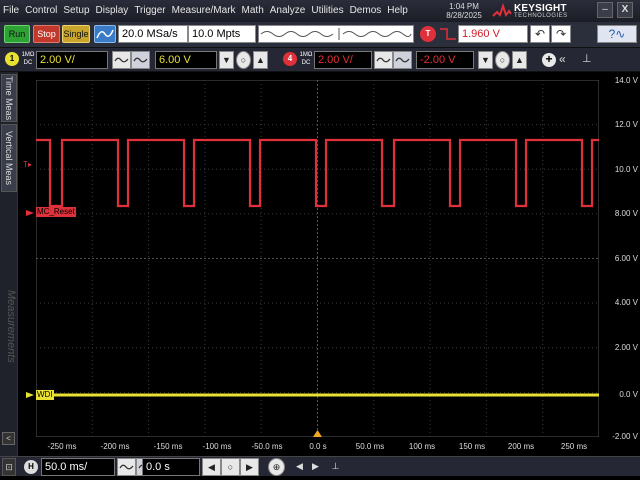  What do you see at coordinates (402, 60) in the screenshot?
I see `channel-4-fine-knob` at bounding box center [402, 60].